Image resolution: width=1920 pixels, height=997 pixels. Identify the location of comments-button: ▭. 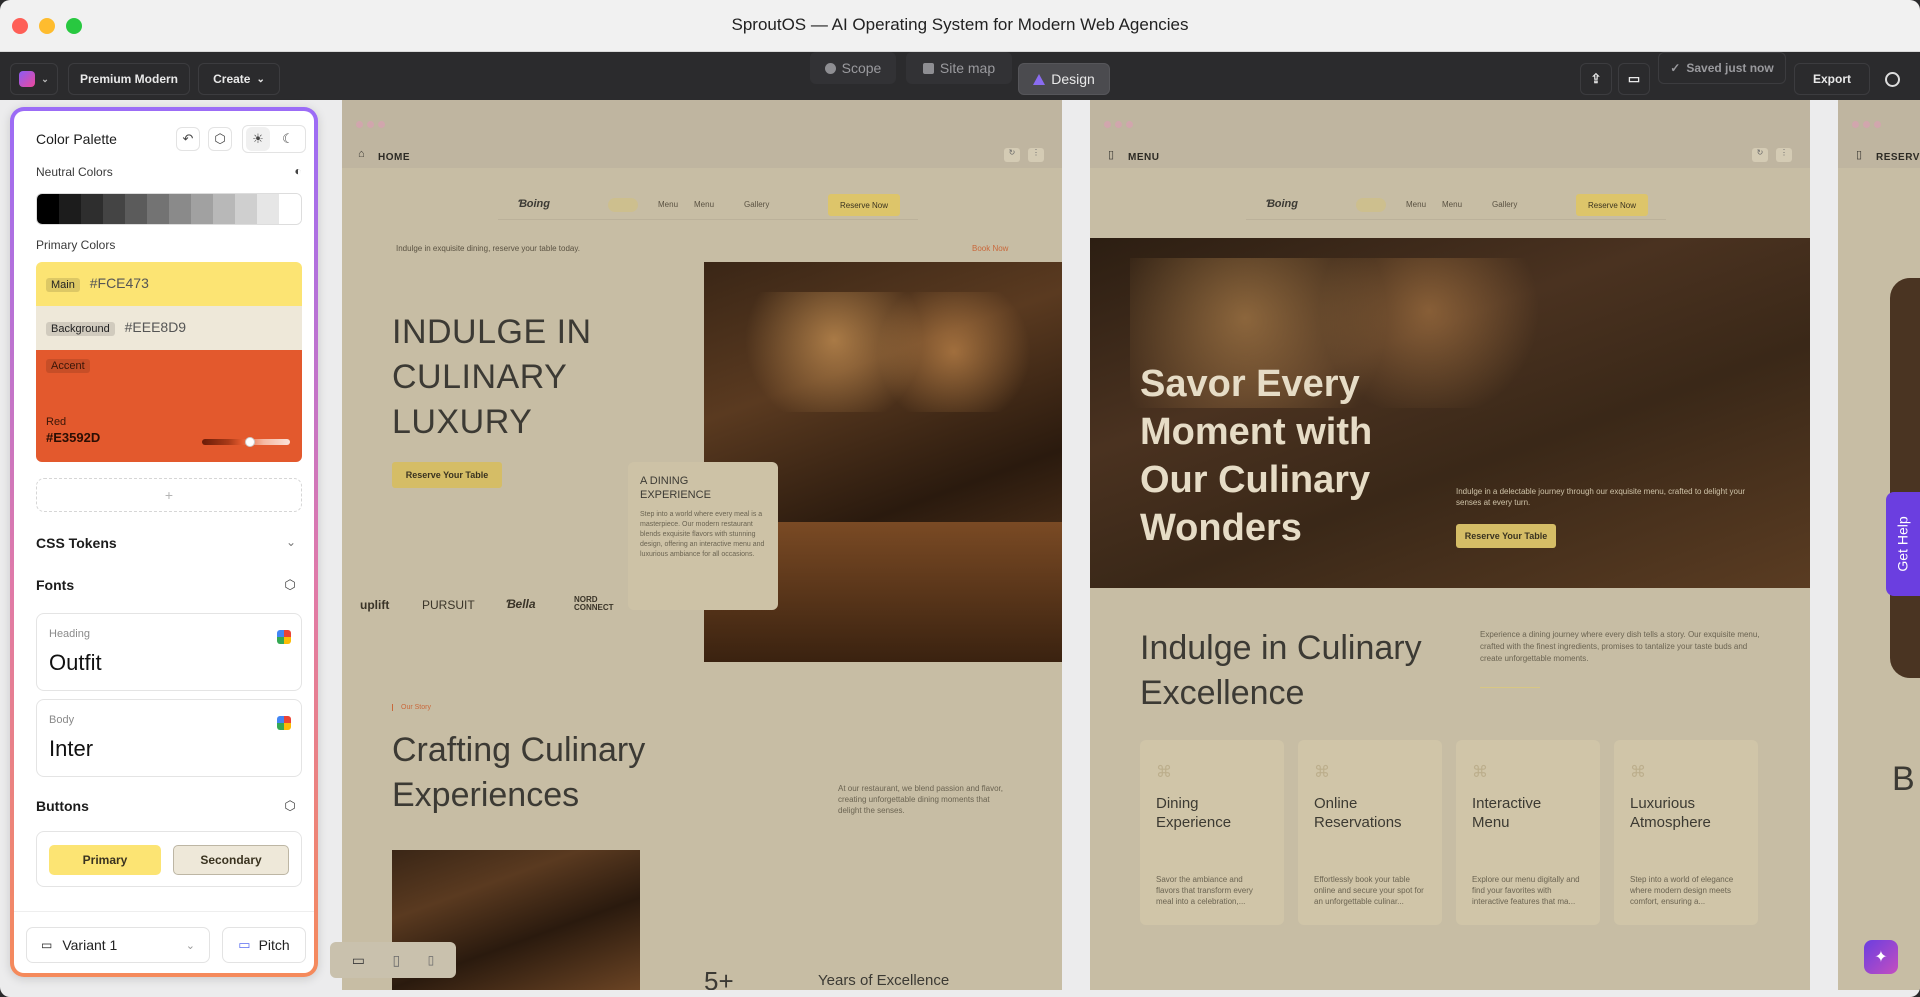
(1634, 79).